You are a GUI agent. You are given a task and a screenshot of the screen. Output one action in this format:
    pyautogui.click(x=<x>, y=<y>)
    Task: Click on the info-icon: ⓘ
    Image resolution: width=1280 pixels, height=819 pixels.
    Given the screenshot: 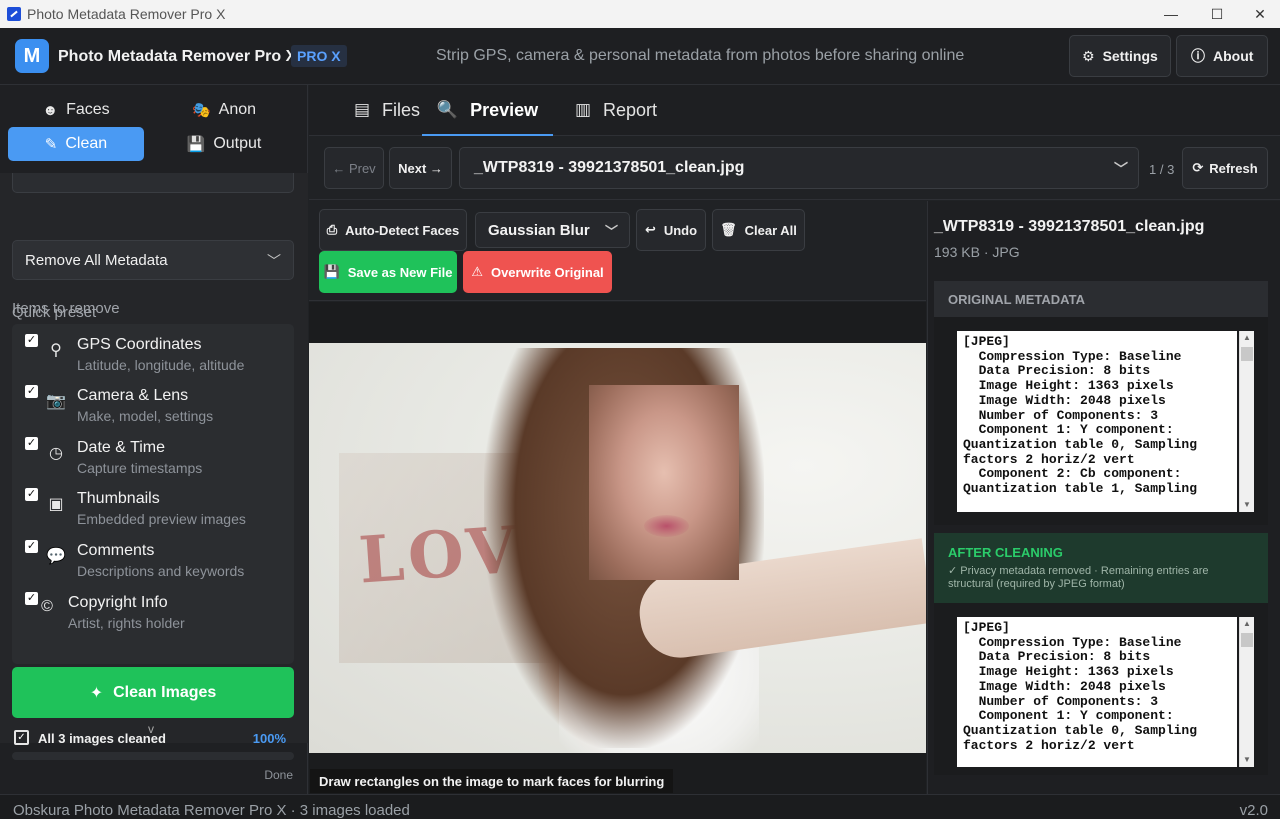 What is the action you would take?
    pyautogui.click(x=1198, y=56)
    